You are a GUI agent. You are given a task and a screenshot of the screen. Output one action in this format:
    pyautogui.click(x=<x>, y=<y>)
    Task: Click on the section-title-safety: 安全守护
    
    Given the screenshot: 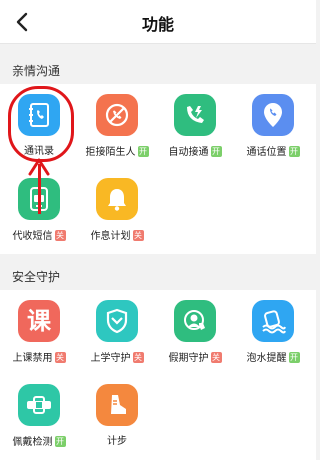 What is the action you would take?
    pyautogui.click(x=36, y=277)
    